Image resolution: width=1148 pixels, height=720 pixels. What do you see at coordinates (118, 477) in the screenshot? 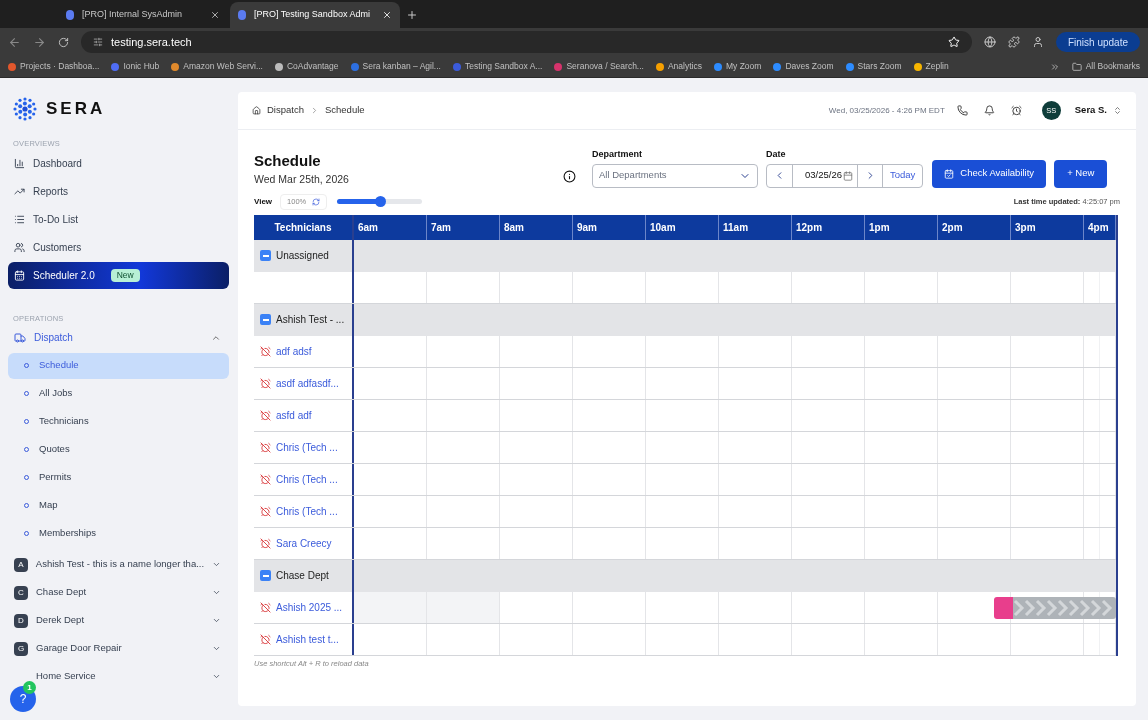
I see `submenu-item: Permits` at bounding box center [118, 477].